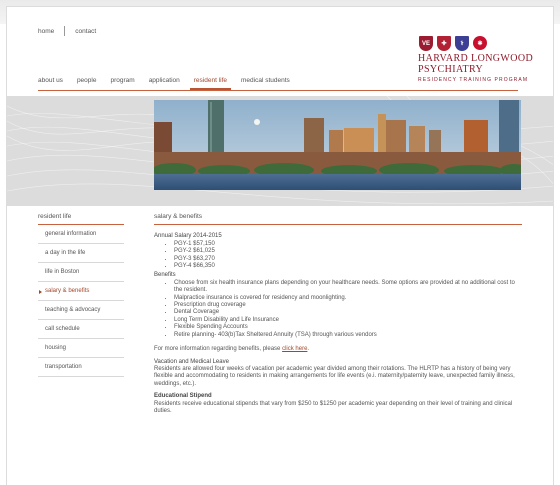 This screenshot has height=485, width=560. Describe the element at coordinates (444, 43) in the screenshot. I see `bidmc-shield-icon: ✚` at that location.